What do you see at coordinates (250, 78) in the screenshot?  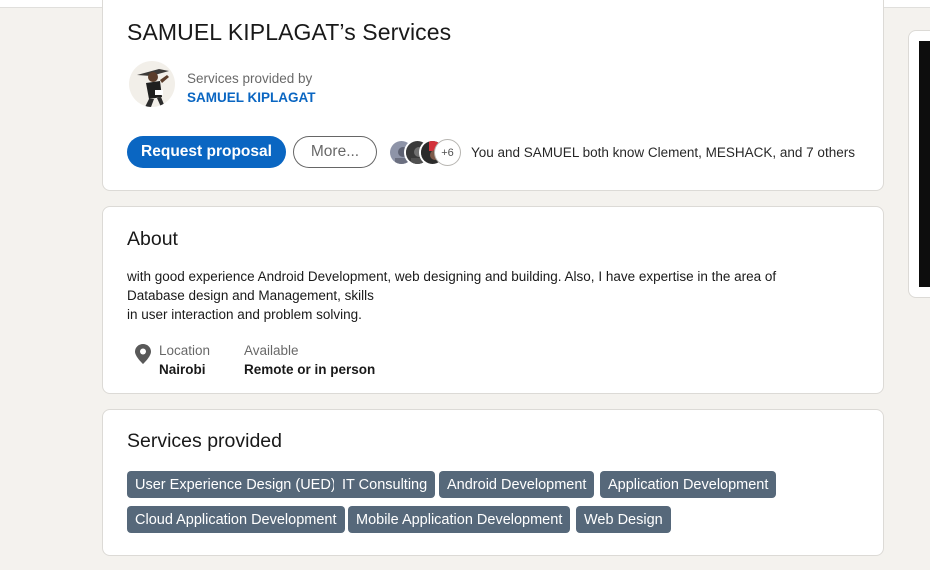 I see `provider-caption: Services provided by` at bounding box center [250, 78].